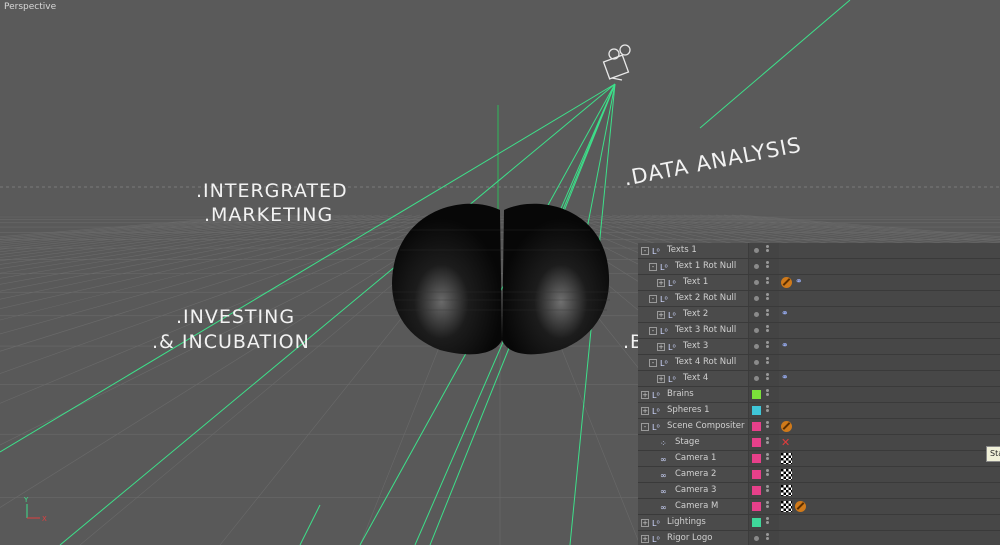 The image size is (1000, 545). I want to click on object-name-cell: + L⁰ Lightings, so click(693, 522).